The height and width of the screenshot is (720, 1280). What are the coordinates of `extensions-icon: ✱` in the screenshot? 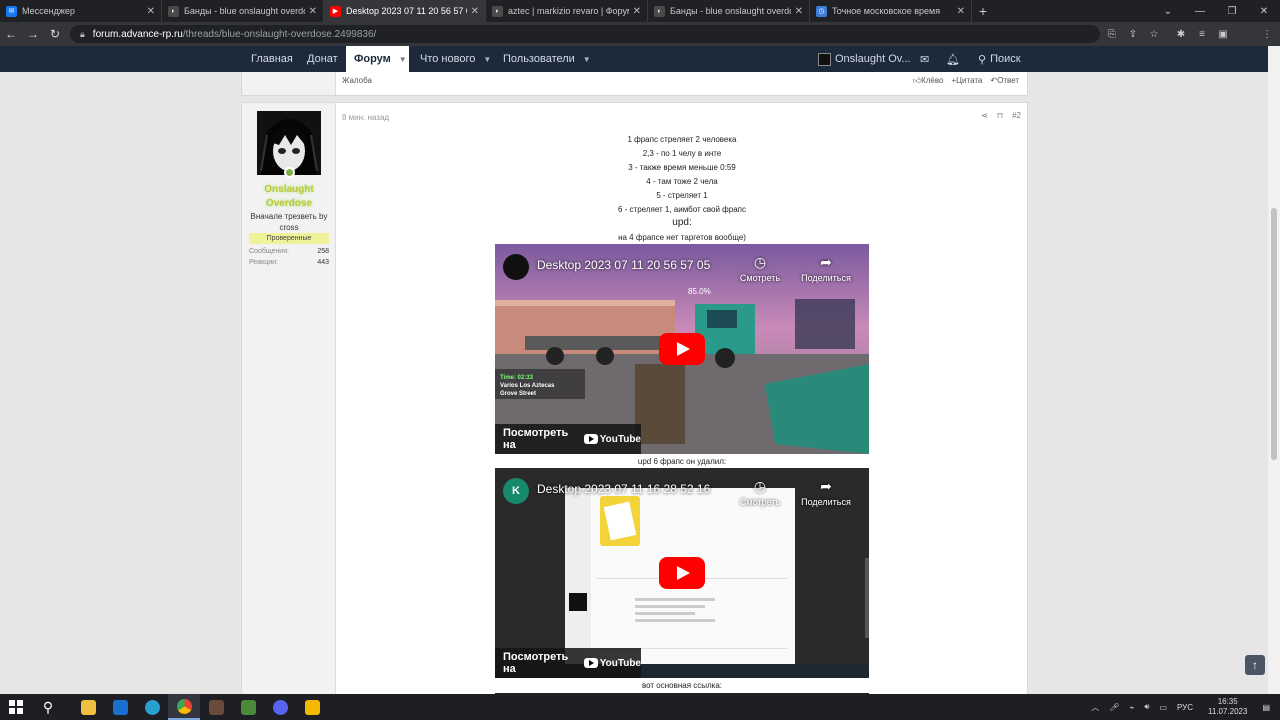 It's located at (1181, 34).